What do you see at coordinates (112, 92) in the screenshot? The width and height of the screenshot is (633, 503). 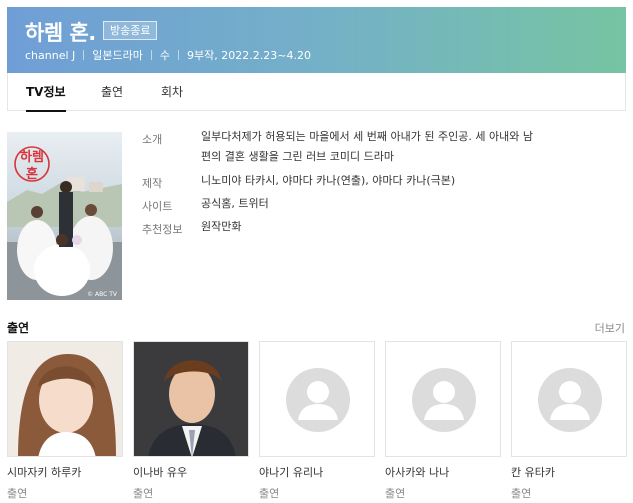 I see `tab-cast: 출연` at bounding box center [112, 92].